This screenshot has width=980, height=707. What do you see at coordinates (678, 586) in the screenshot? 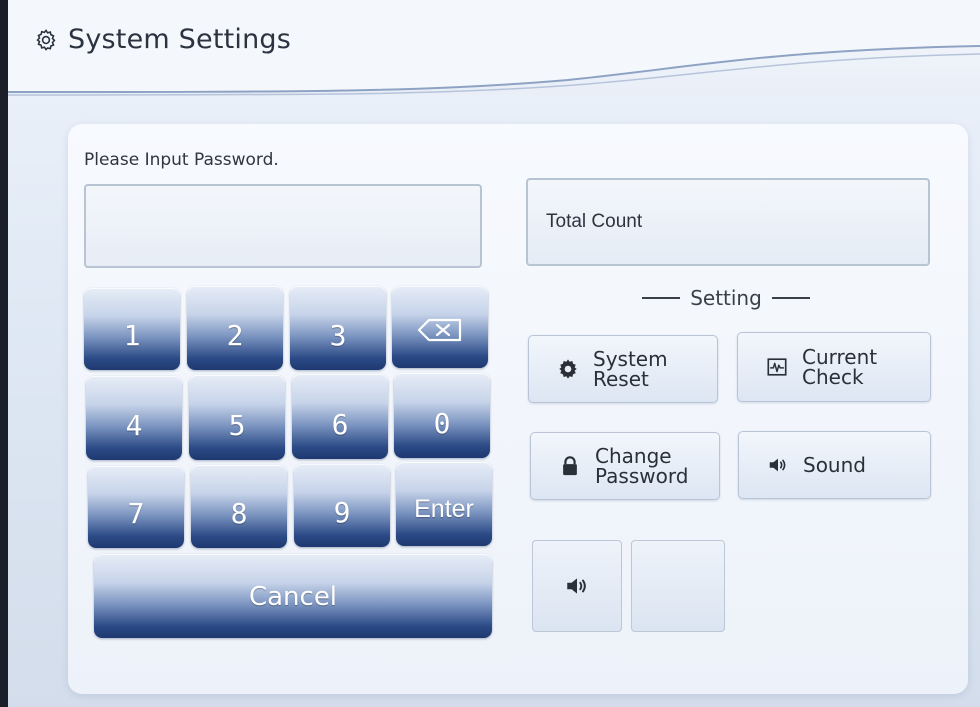
I see `volume-level-button` at bounding box center [678, 586].